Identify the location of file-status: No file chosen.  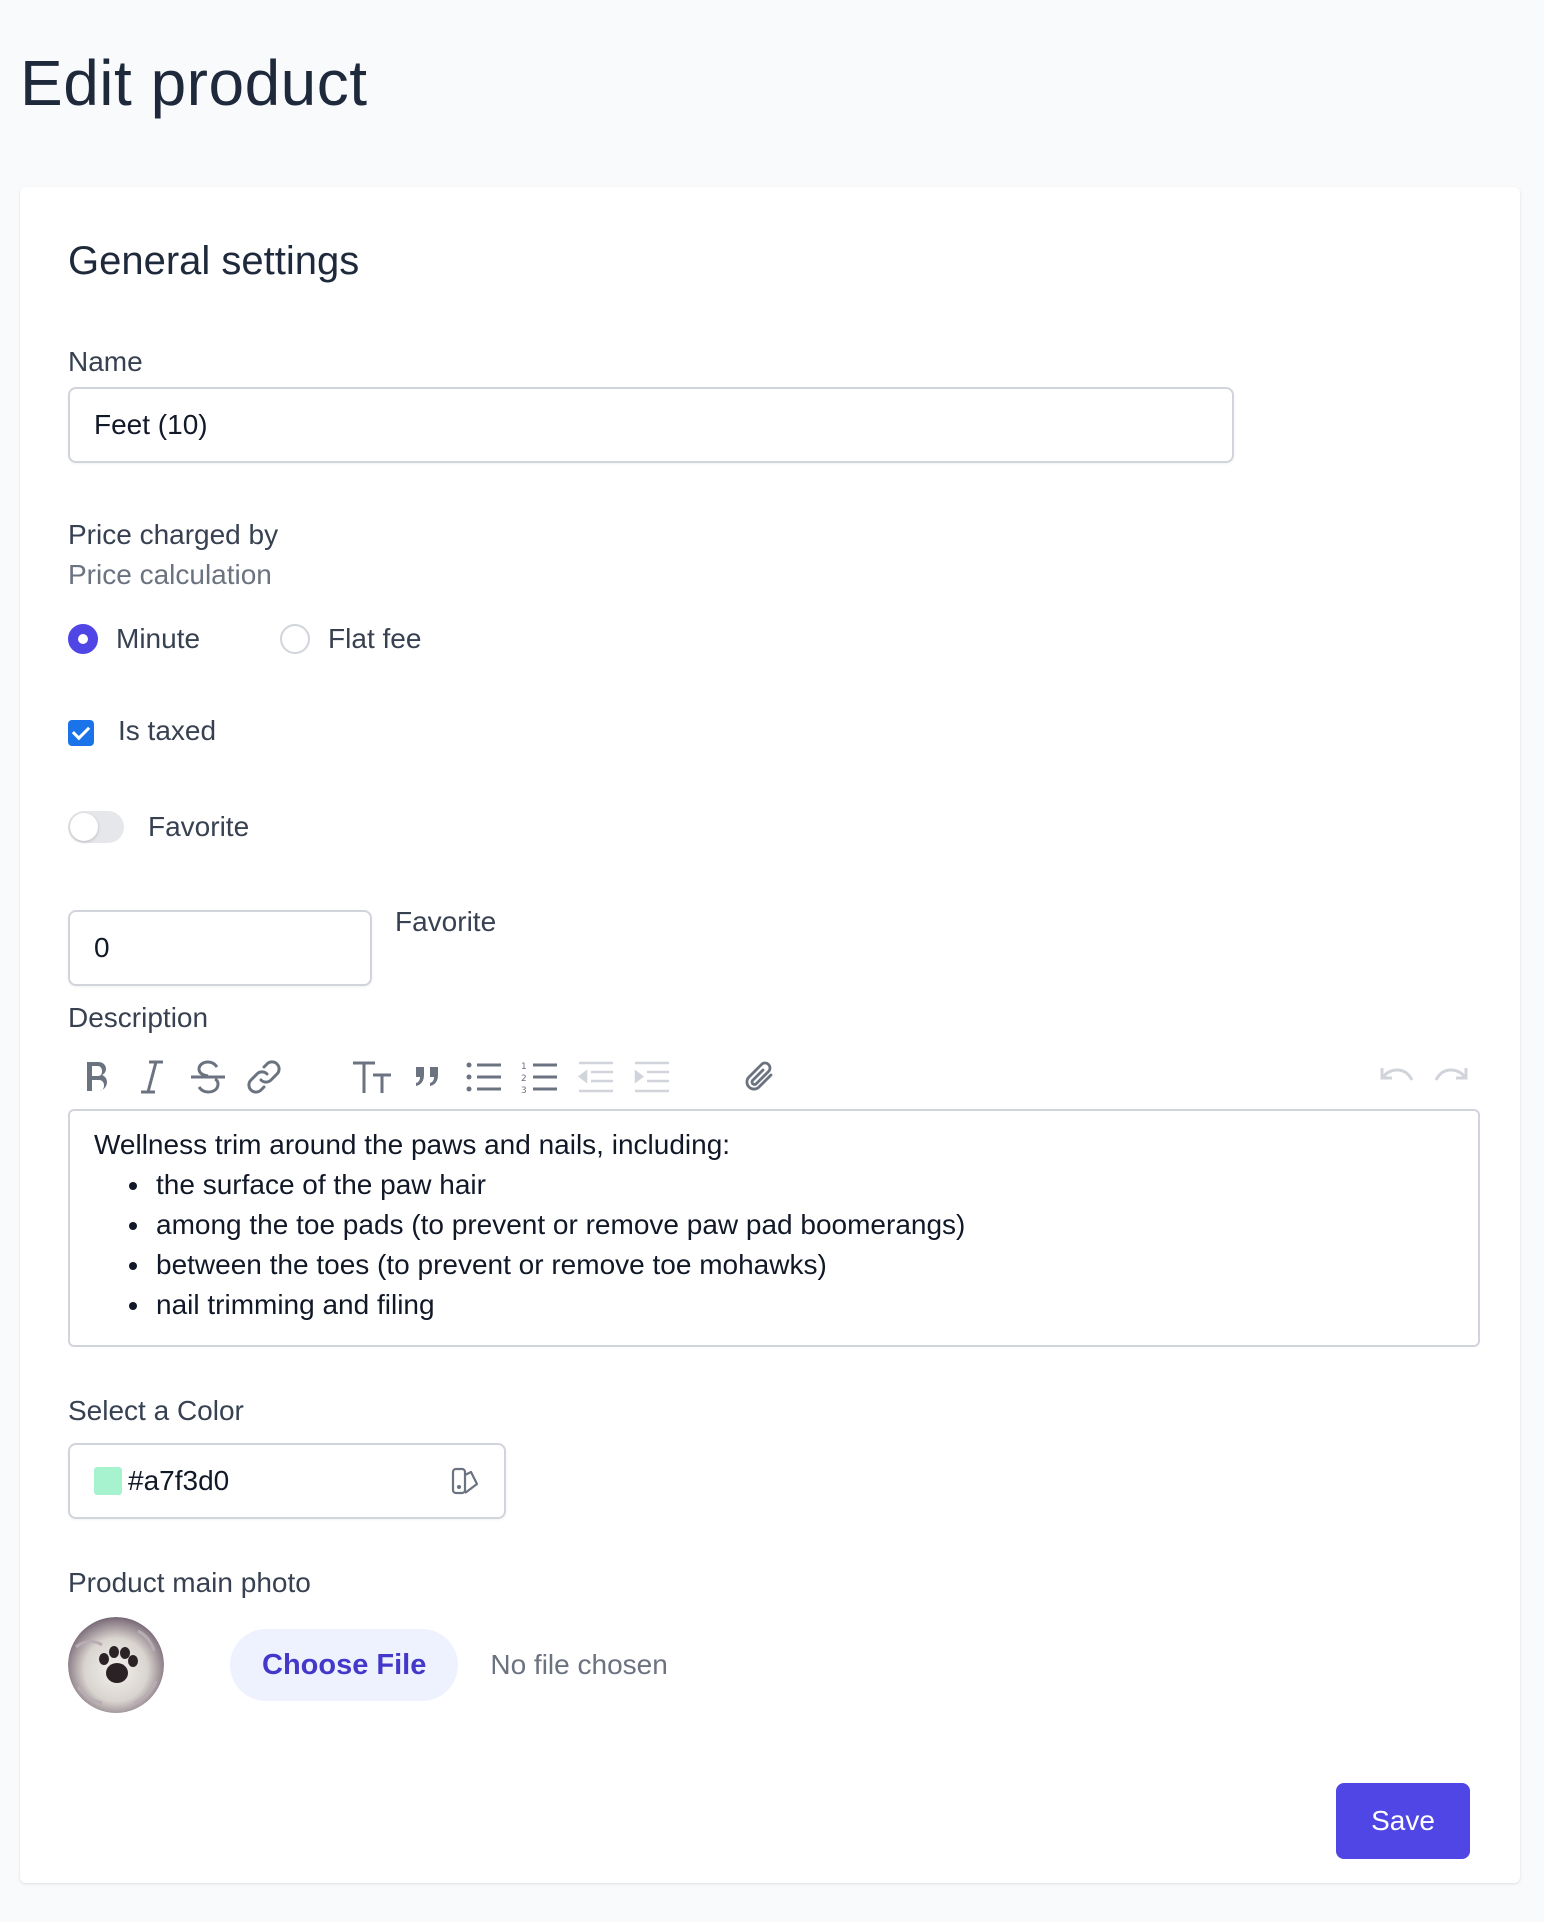
(579, 1664).